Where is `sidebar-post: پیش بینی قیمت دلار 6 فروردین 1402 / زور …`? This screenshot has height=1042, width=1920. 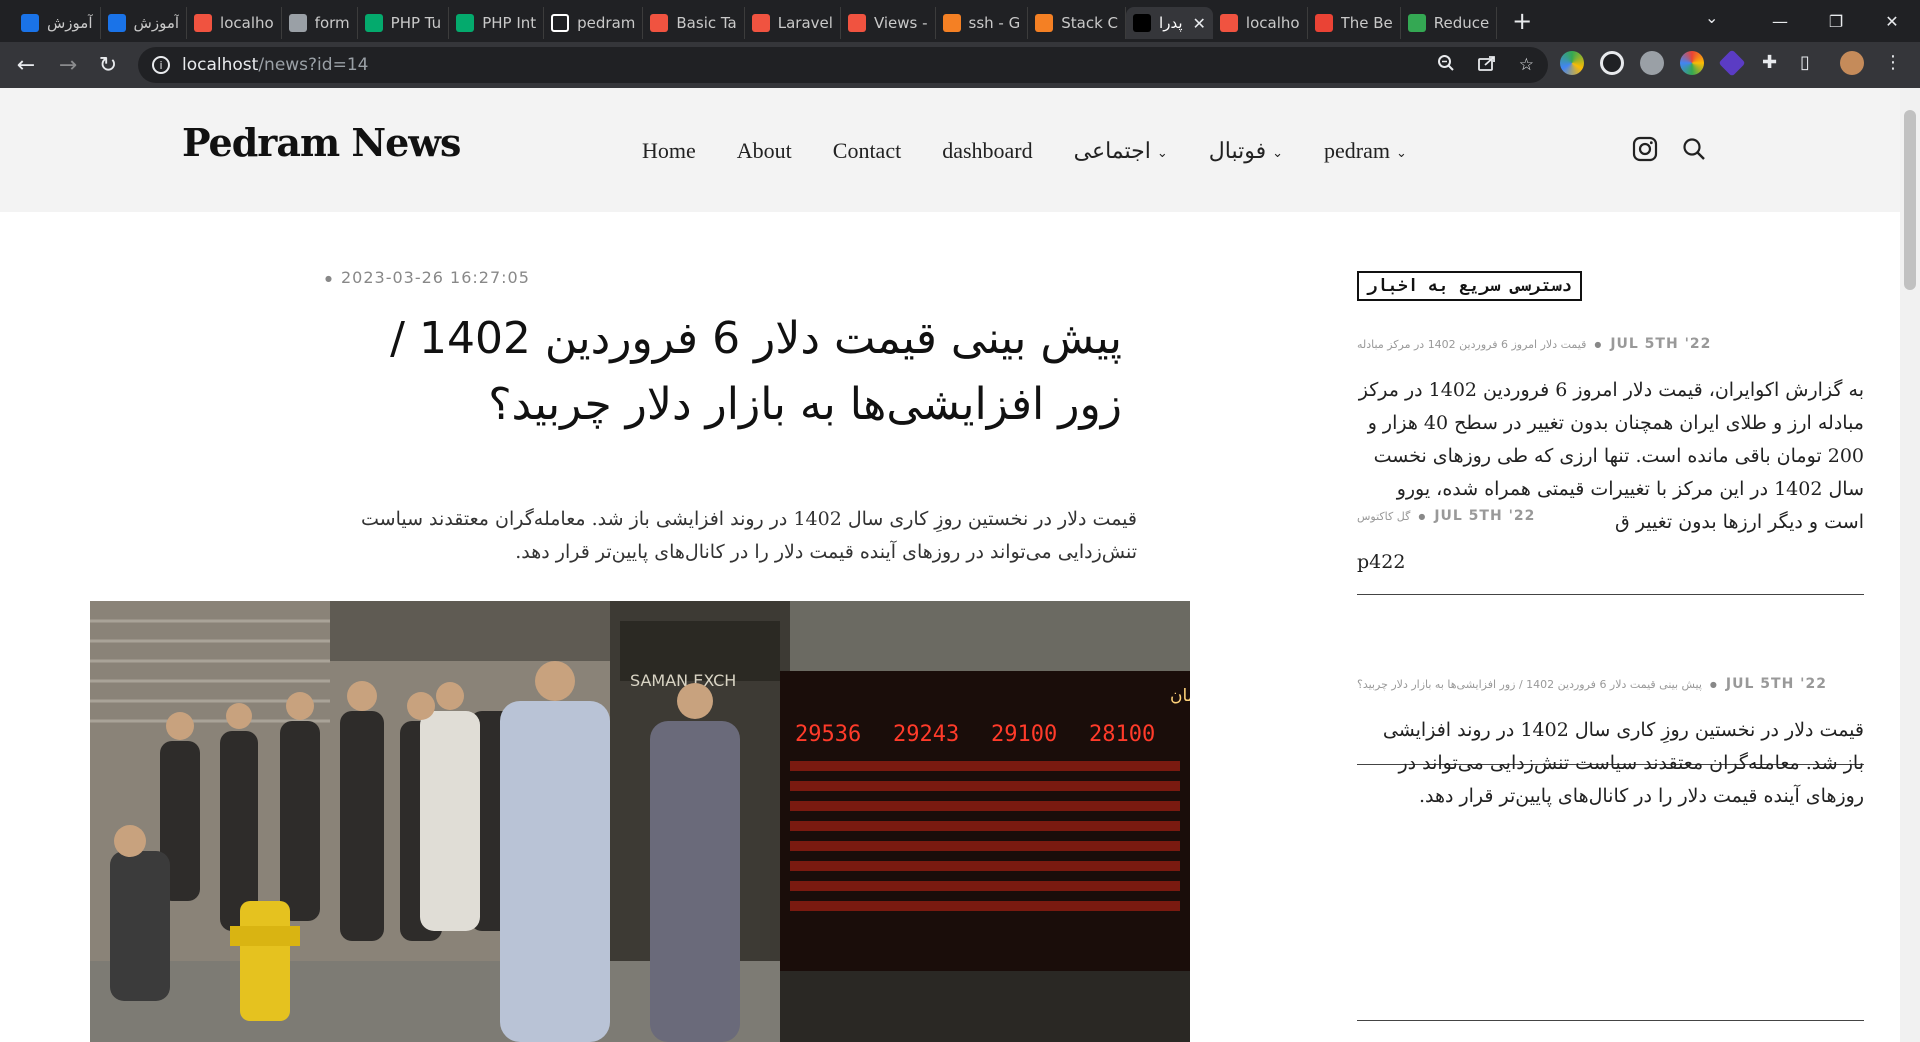
sidebar-post: پیش بینی قیمت دلار 6 فروردین 1402 / زور … is located at coordinates (1610, 744).